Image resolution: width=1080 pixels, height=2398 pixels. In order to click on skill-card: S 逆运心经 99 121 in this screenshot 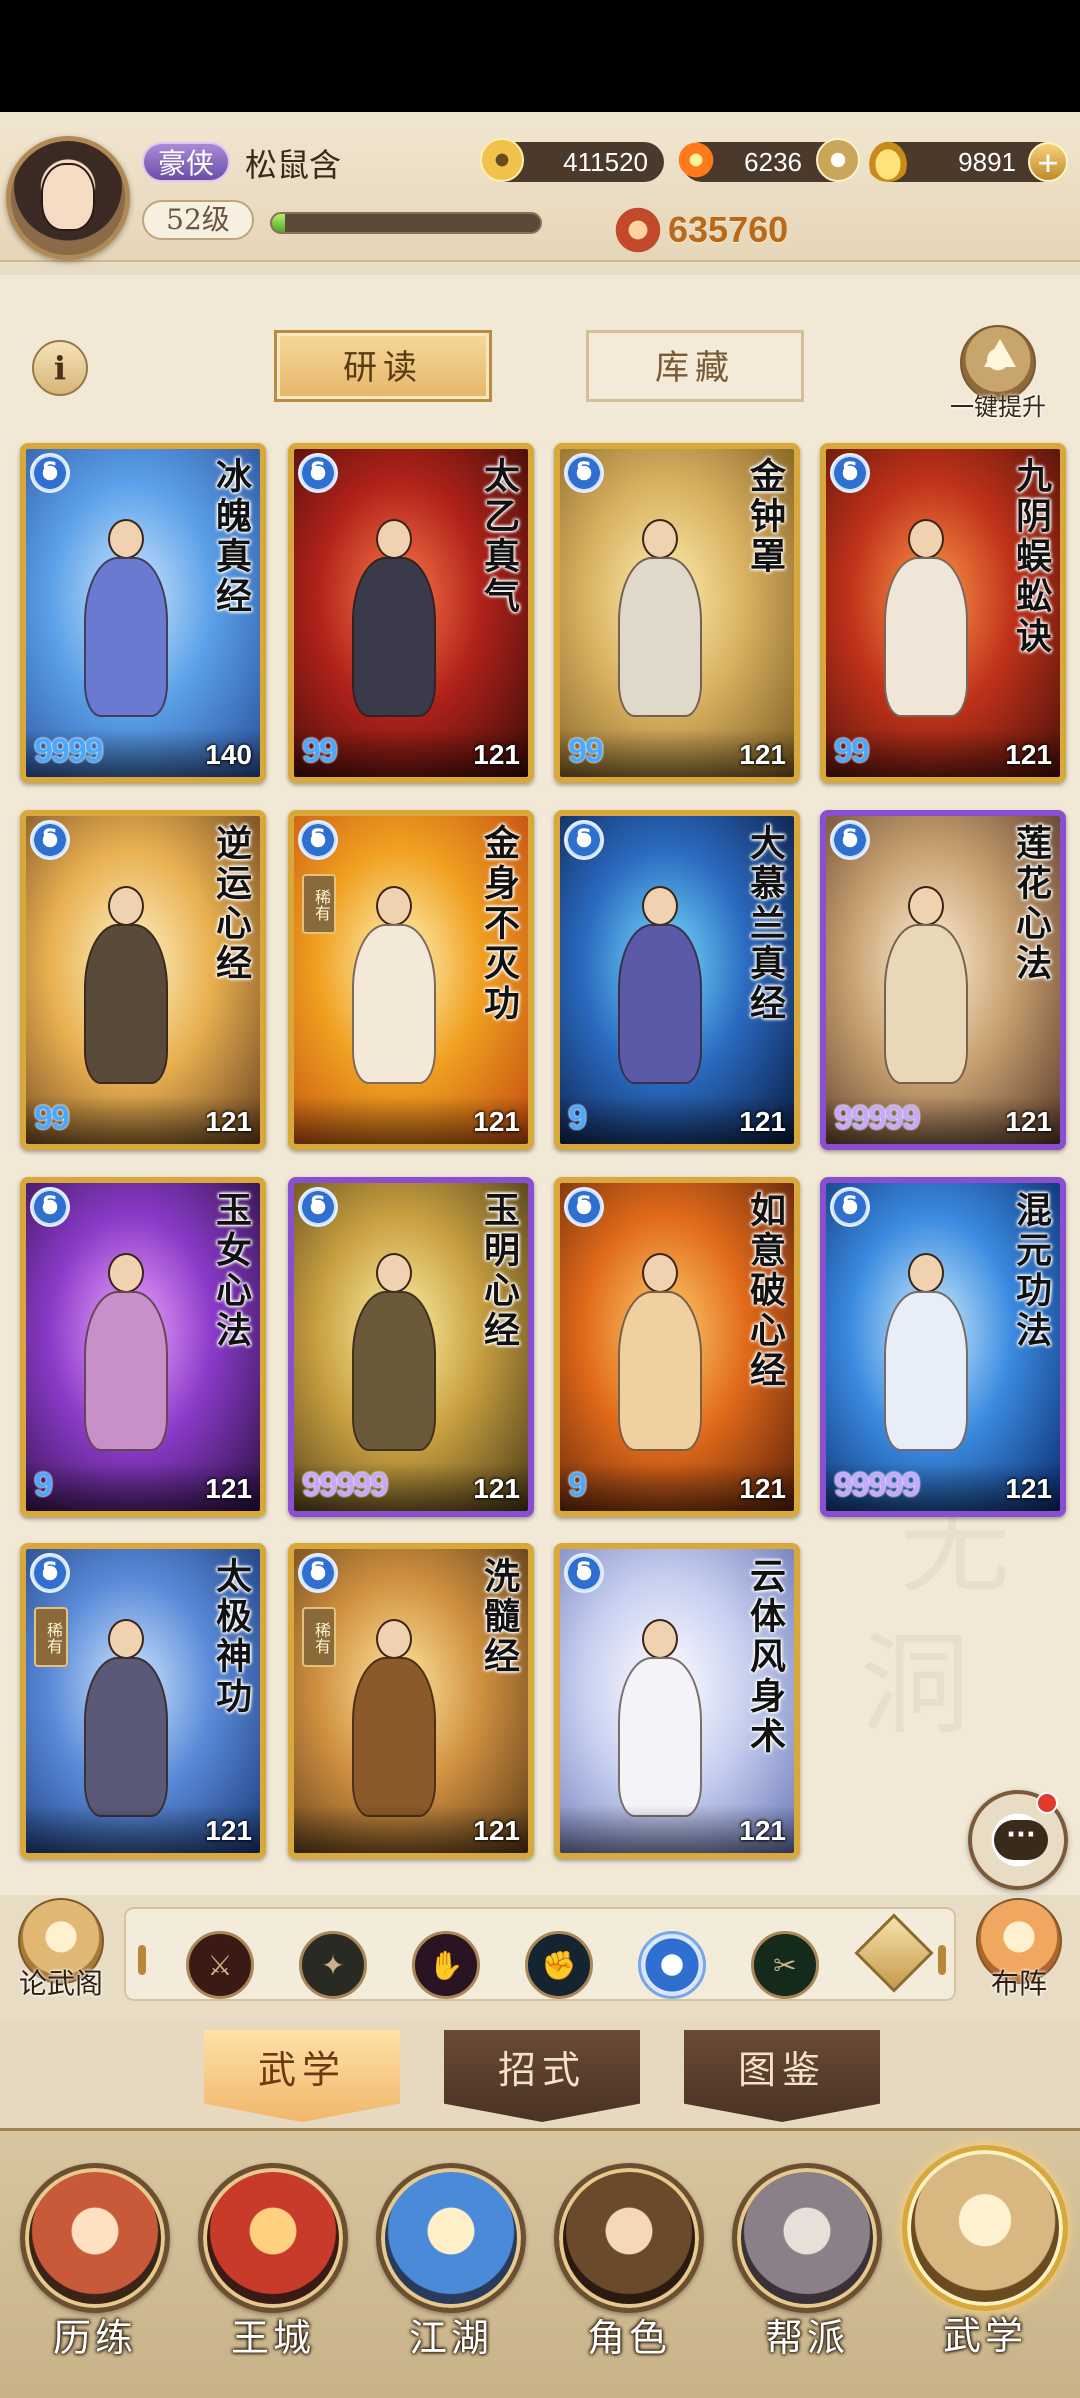, I will do `click(143, 980)`.